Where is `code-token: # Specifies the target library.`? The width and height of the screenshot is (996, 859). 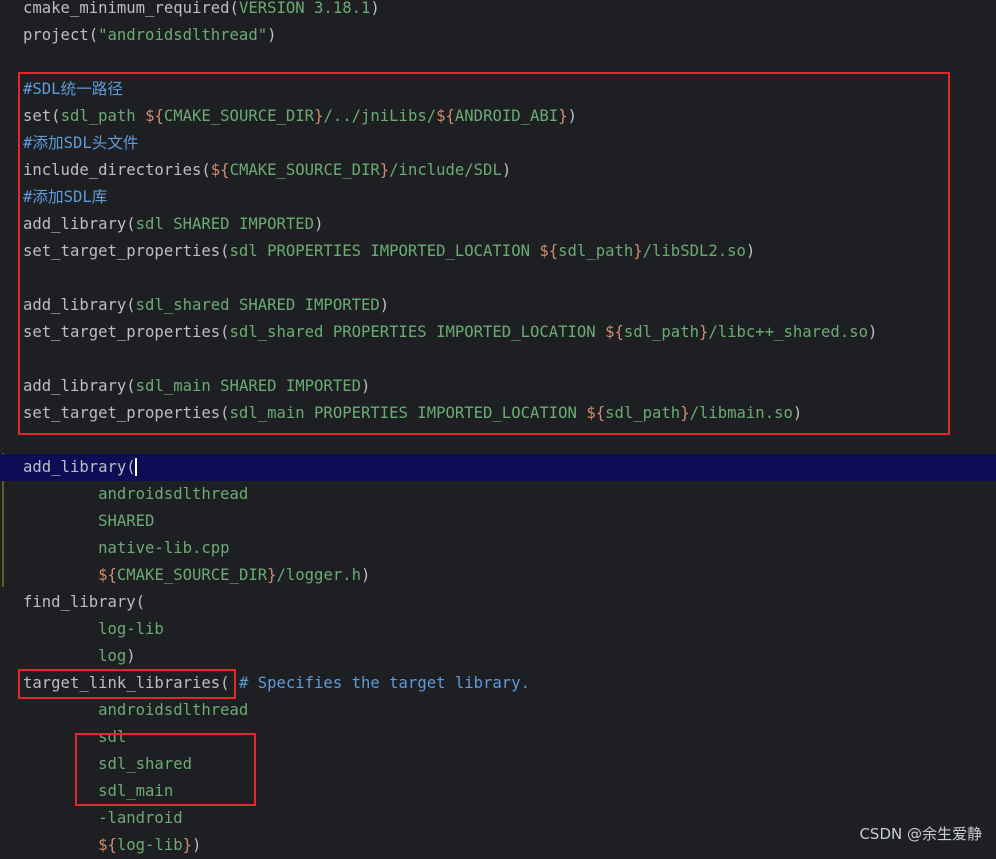 code-token: # Specifies the target library. is located at coordinates (384, 683).